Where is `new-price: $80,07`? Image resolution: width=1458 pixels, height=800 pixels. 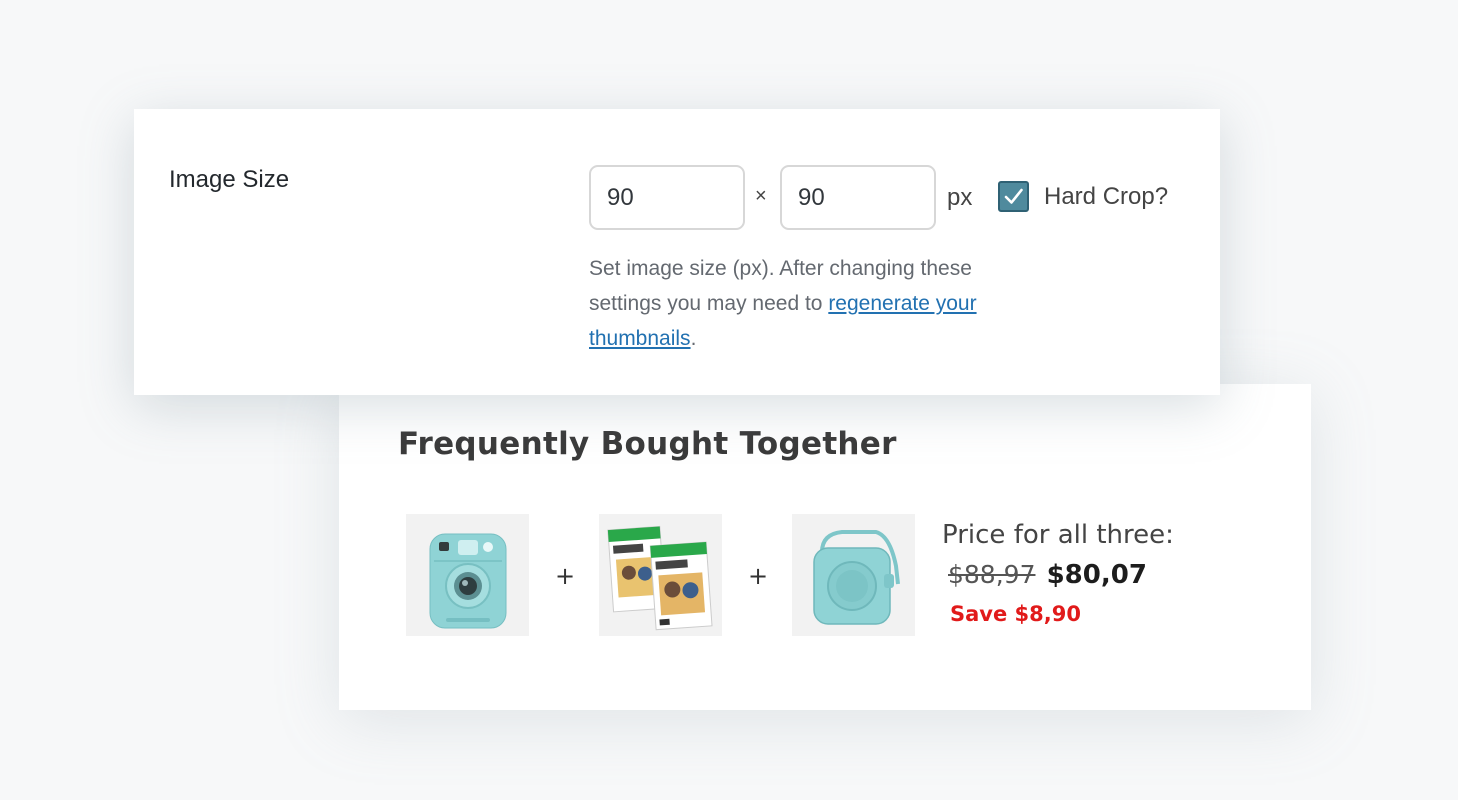 new-price: $80,07 is located at coordinates (1096, 575).